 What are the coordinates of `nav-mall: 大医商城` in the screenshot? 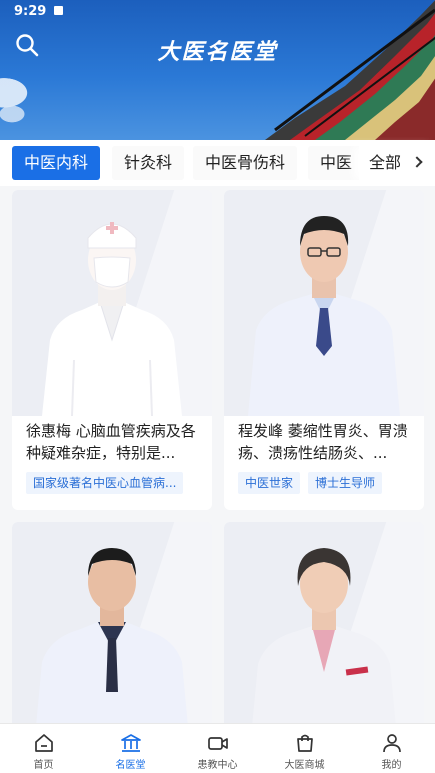 It's located at (304, 748).